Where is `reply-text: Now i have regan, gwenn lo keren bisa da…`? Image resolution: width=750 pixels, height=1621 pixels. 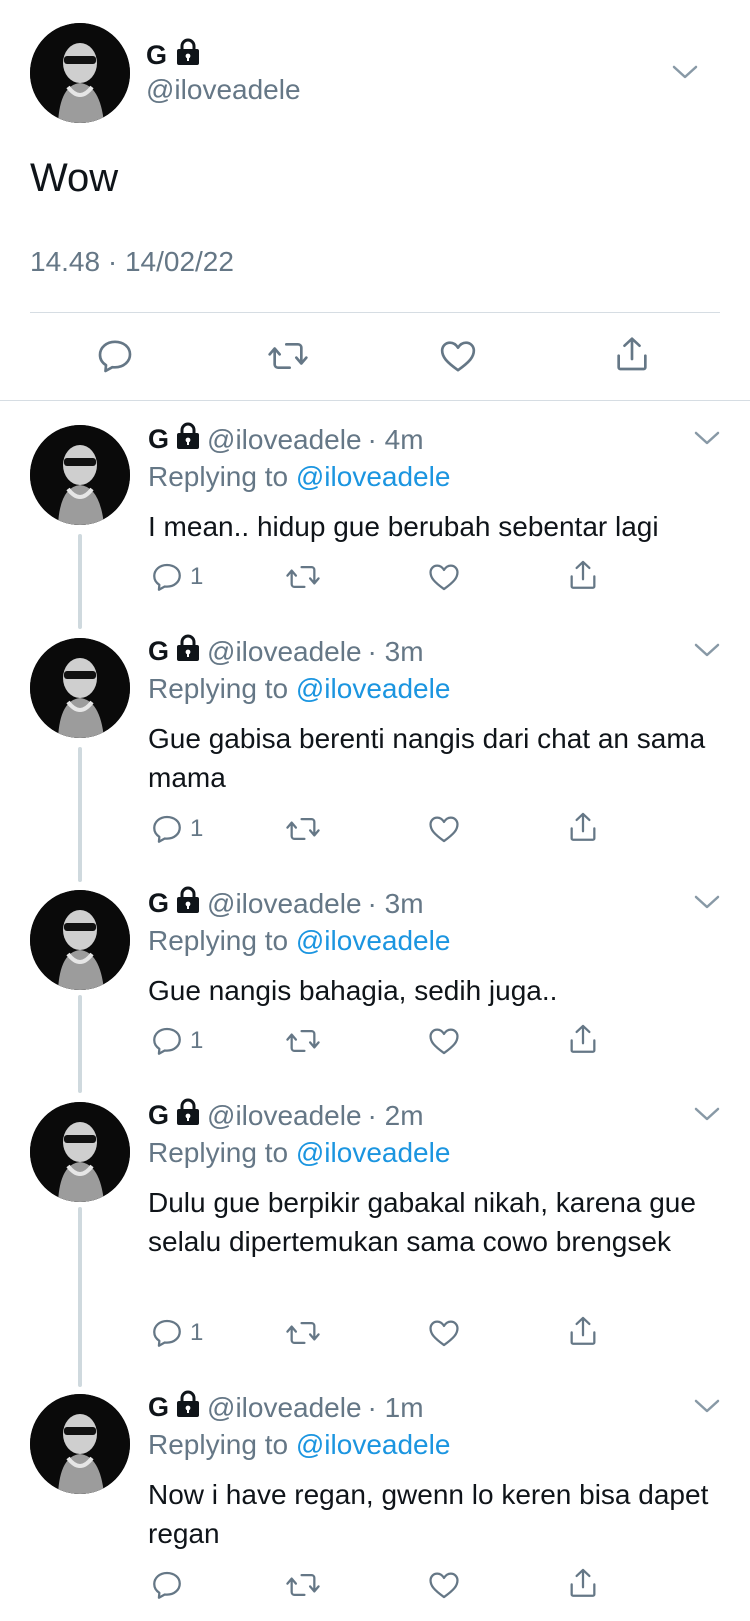
reply-text: Now i have regan, gwenn lo keren bisa da… is located at coordinates (428, 1514).